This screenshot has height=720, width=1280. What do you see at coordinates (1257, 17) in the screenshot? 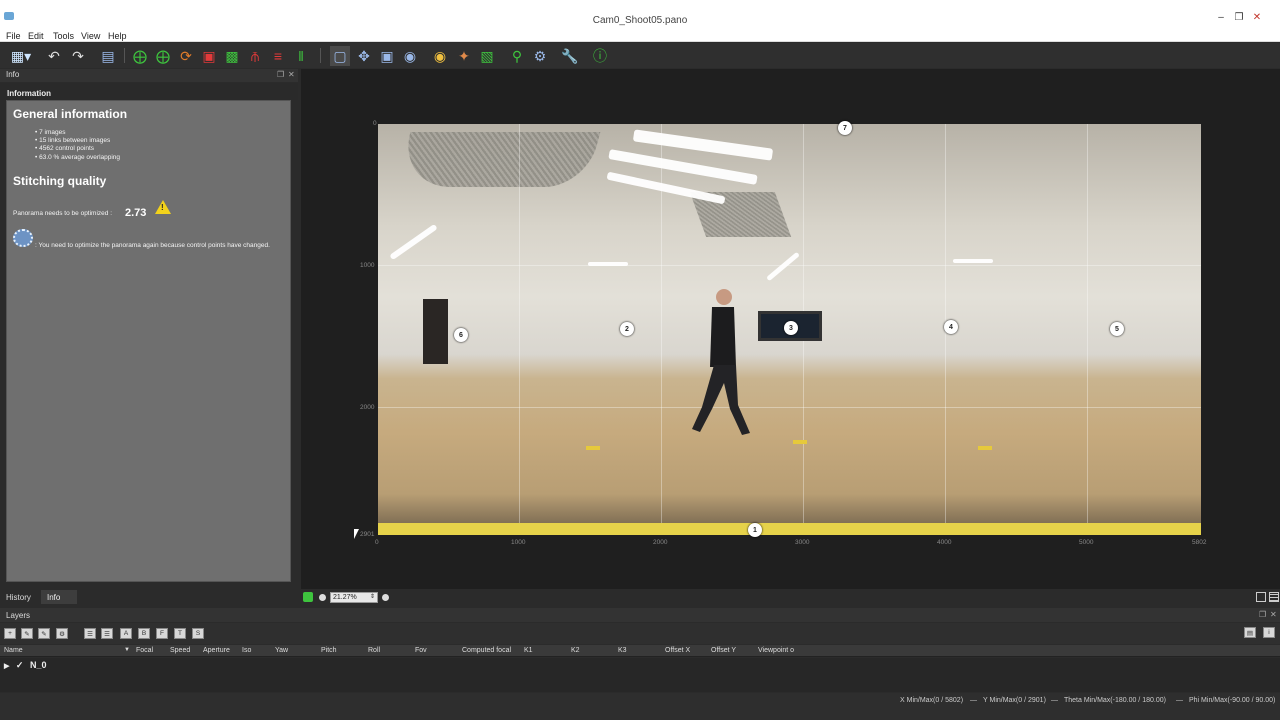
I see `close-button: ✕` at bounding box center [1257, 17].